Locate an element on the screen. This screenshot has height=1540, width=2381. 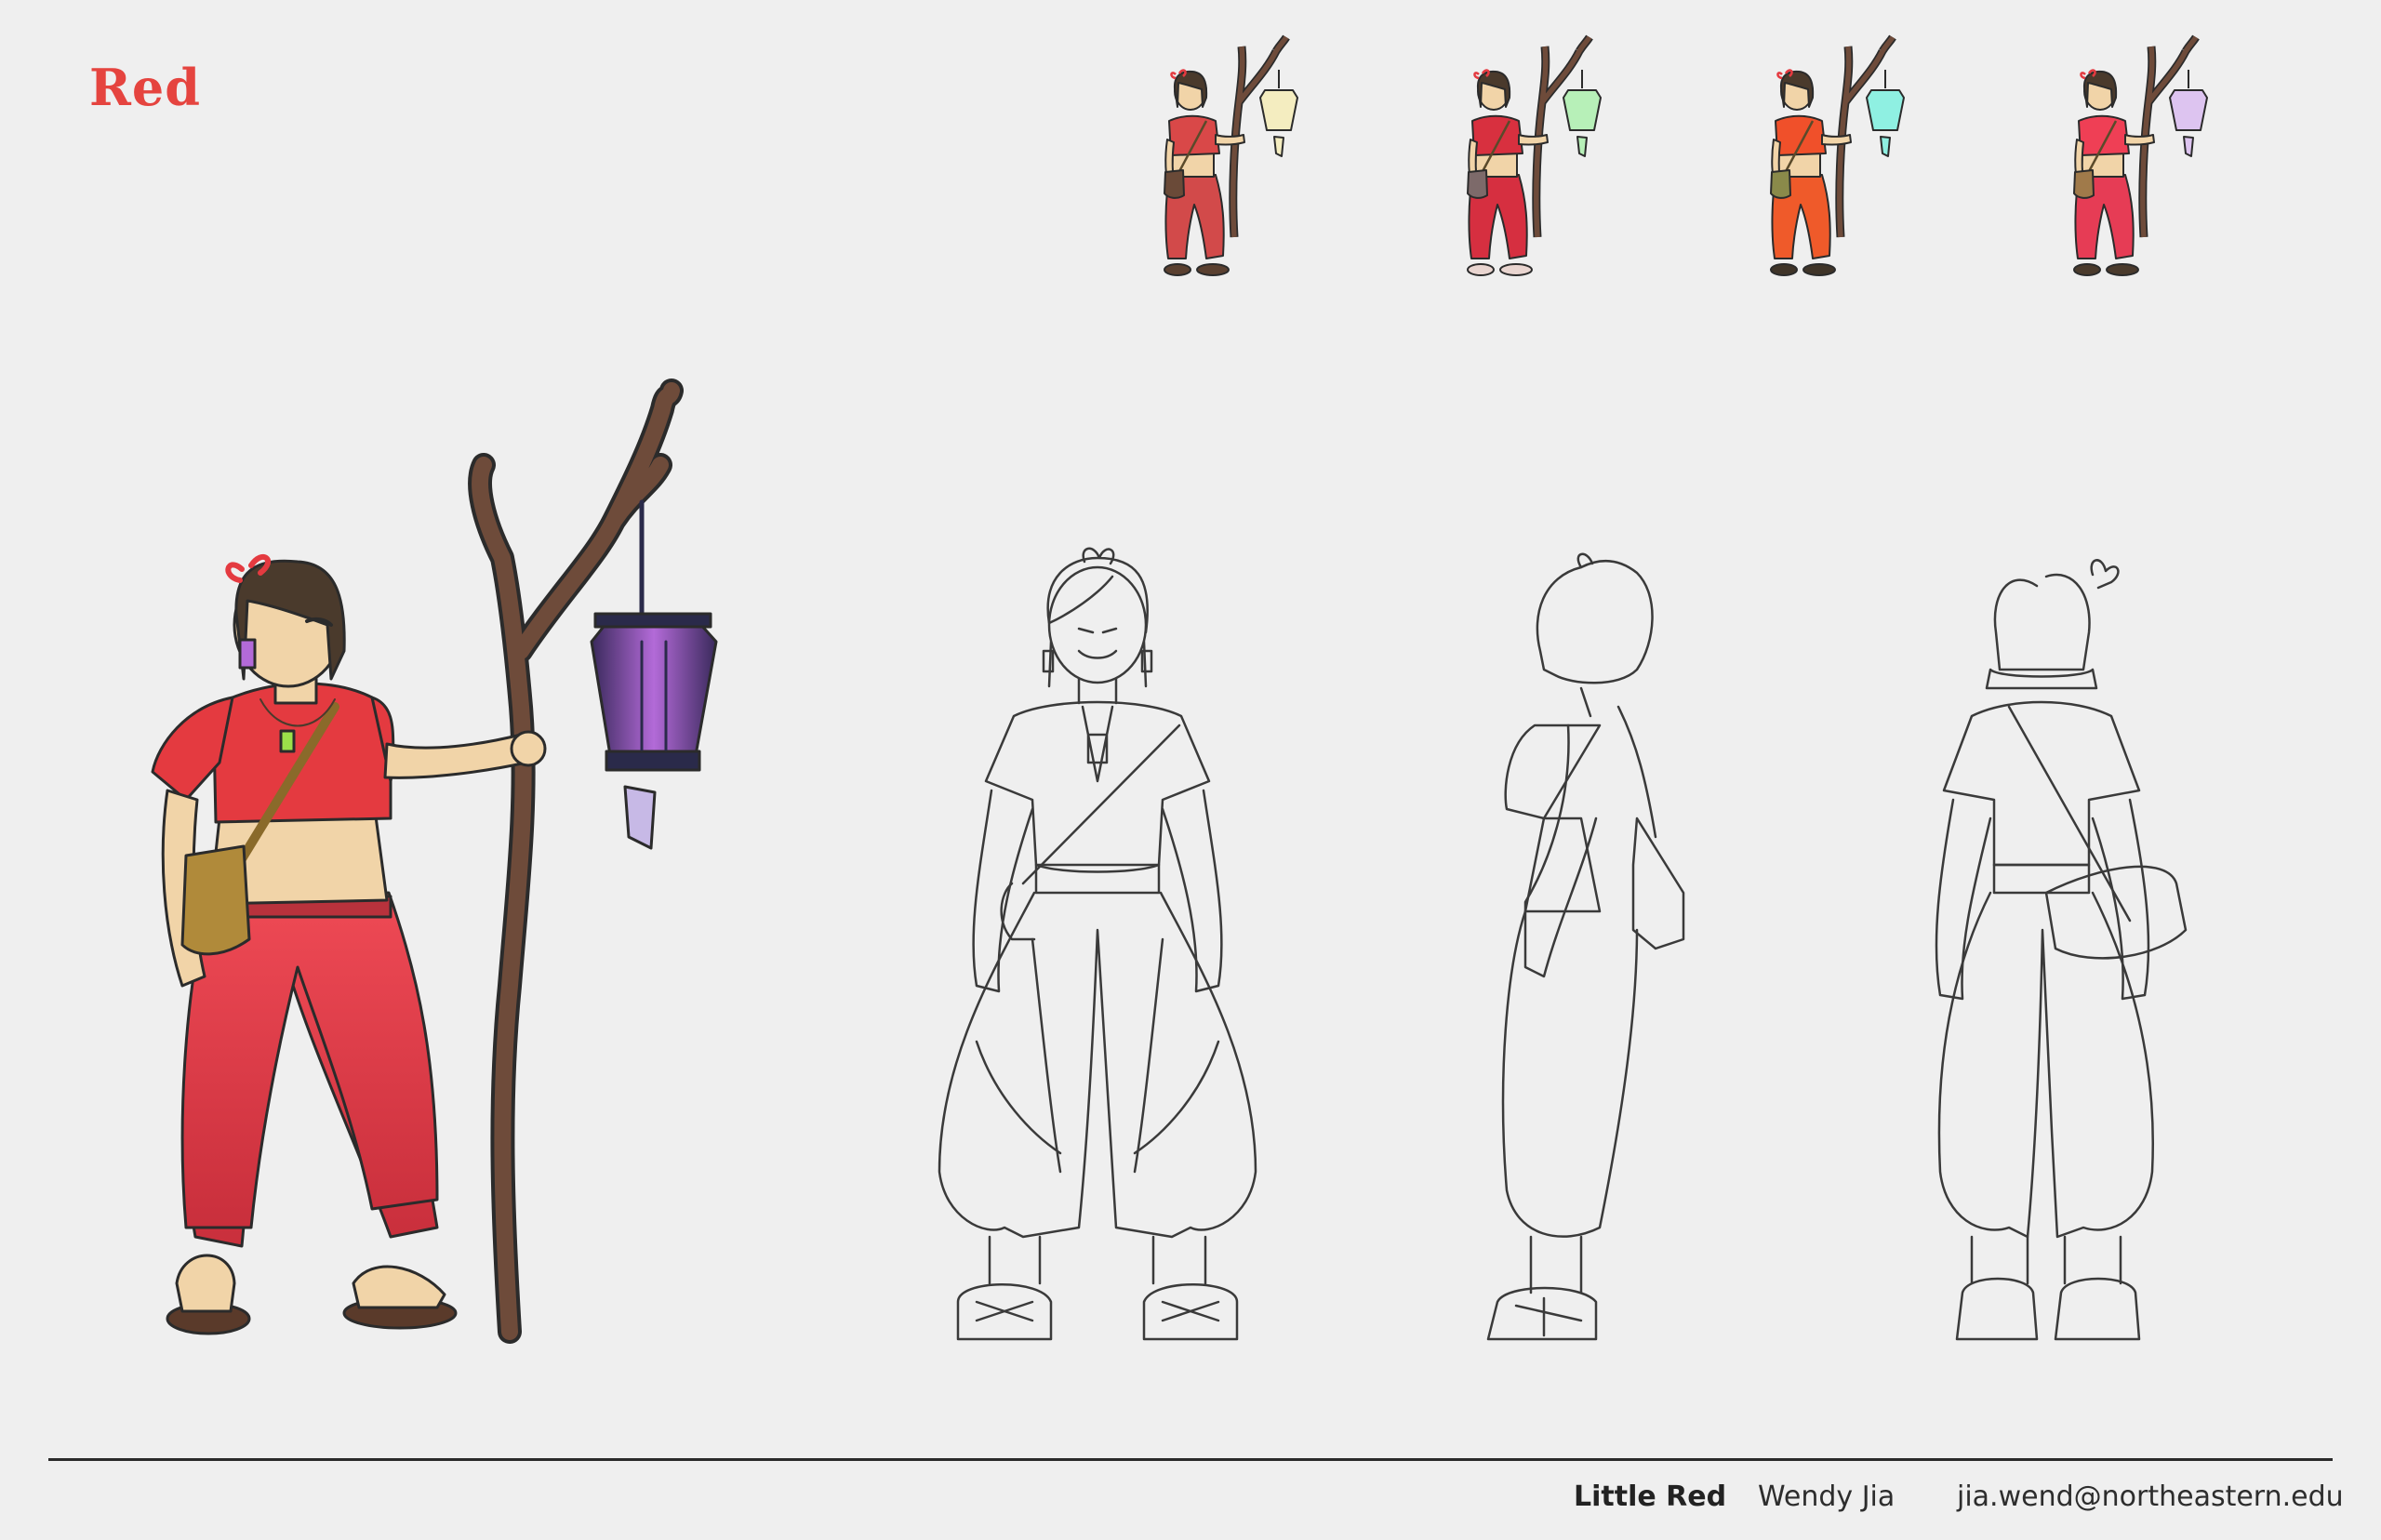
turnaround-back-view is located at coordinates (2061, 950).